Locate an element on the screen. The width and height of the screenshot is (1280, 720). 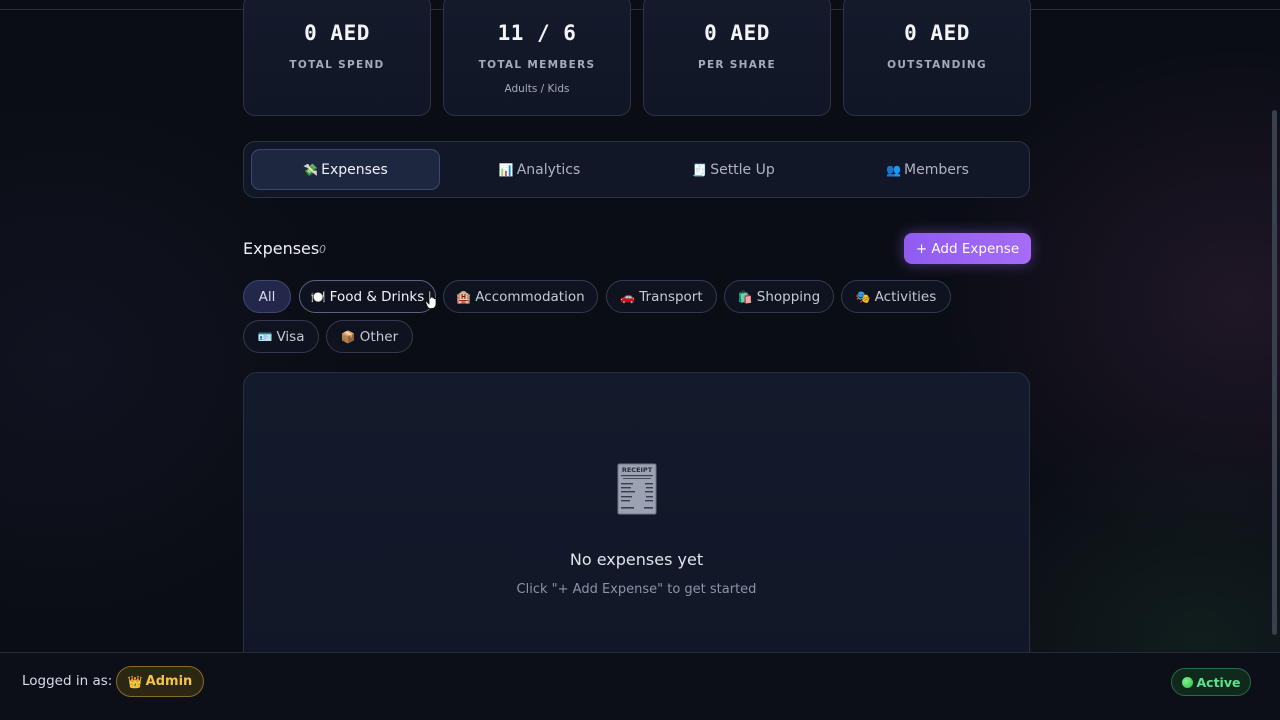
status-label: Active is located at coordinates (1218, 682).